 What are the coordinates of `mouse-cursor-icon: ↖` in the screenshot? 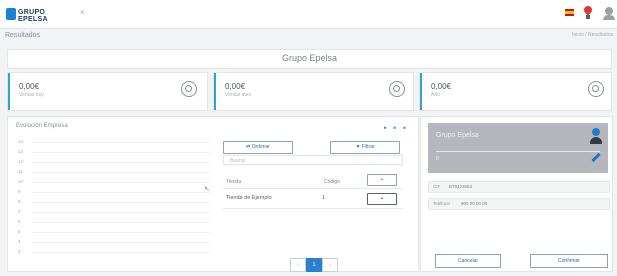 It's located at (207, 189).